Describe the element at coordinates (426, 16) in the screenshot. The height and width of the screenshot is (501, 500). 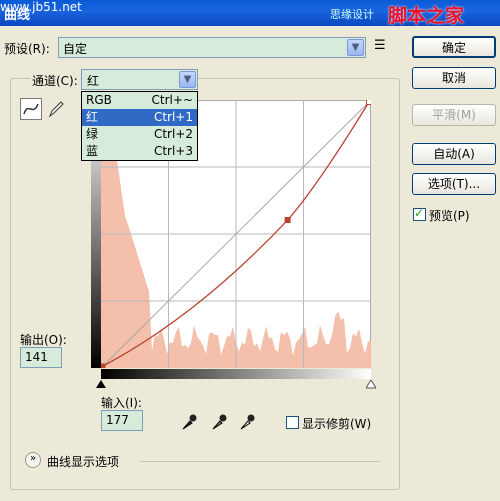
I see `watermark-brand: 脚本之家` at that location.